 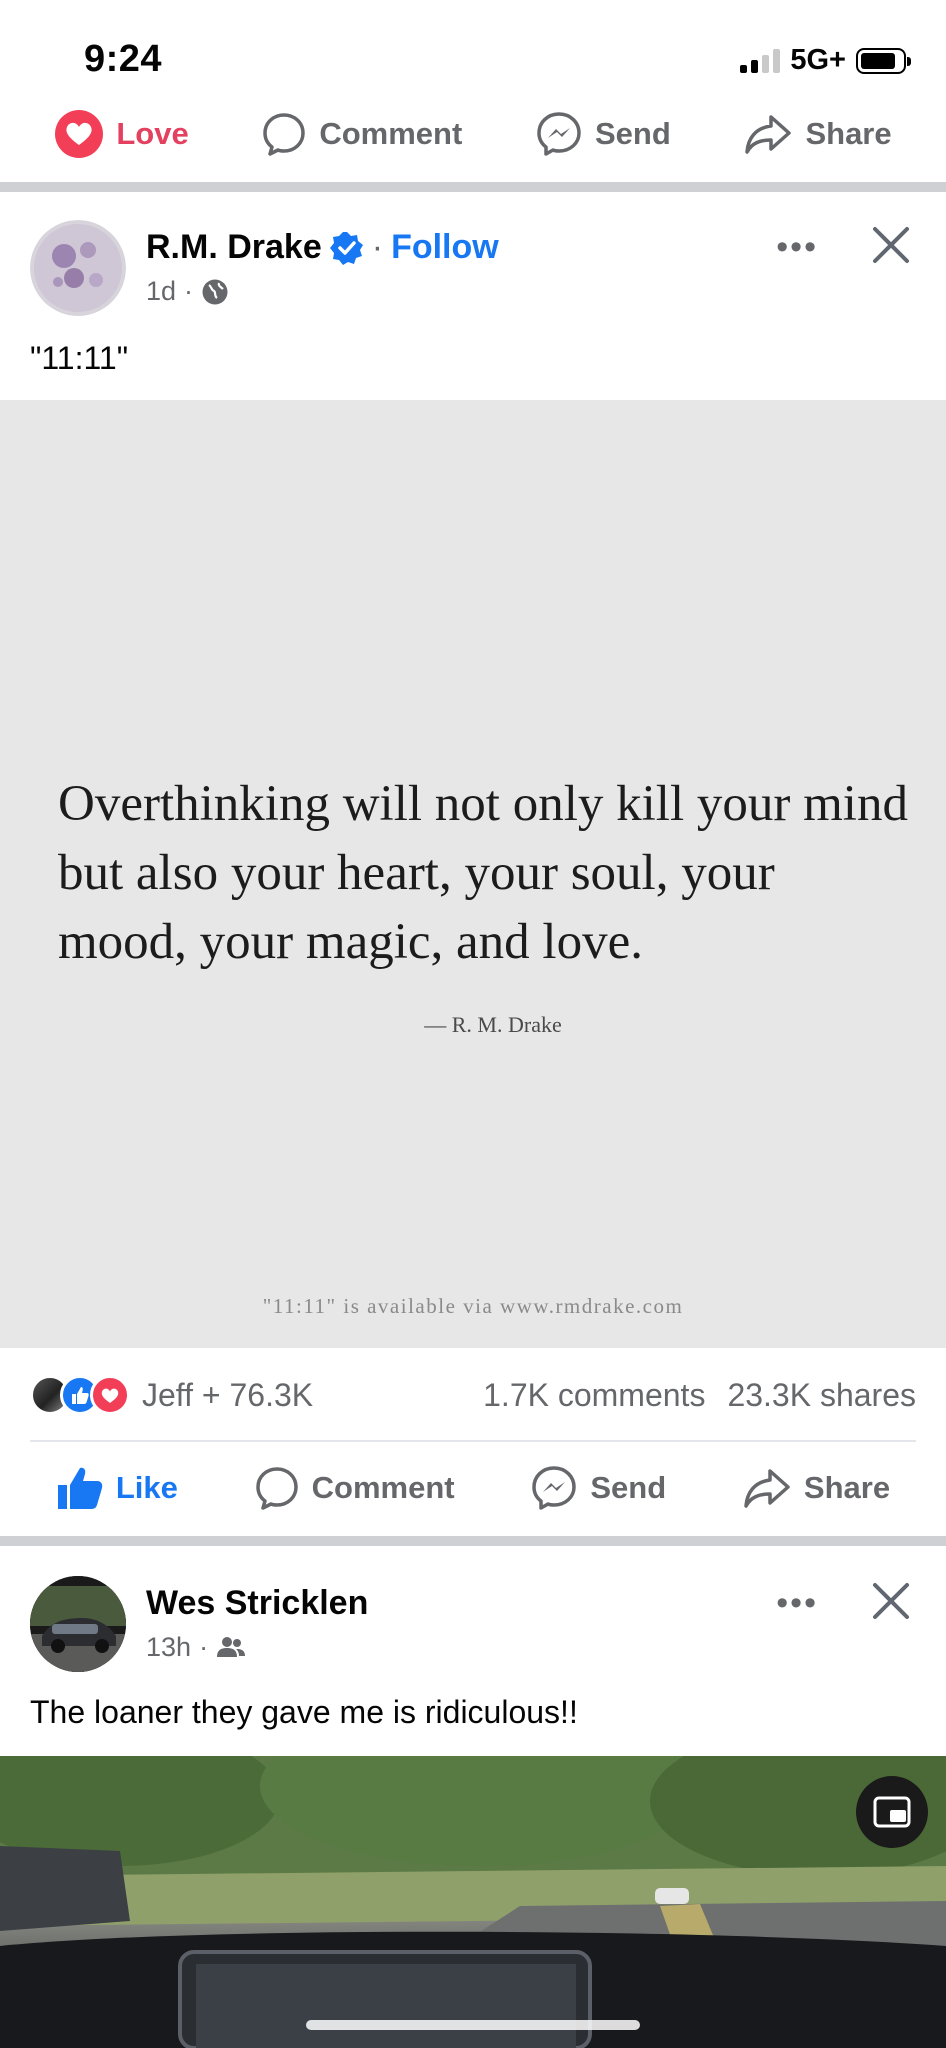 I want to click on post-actions: Like Comment Send Share, so click(x=473, y=1488).